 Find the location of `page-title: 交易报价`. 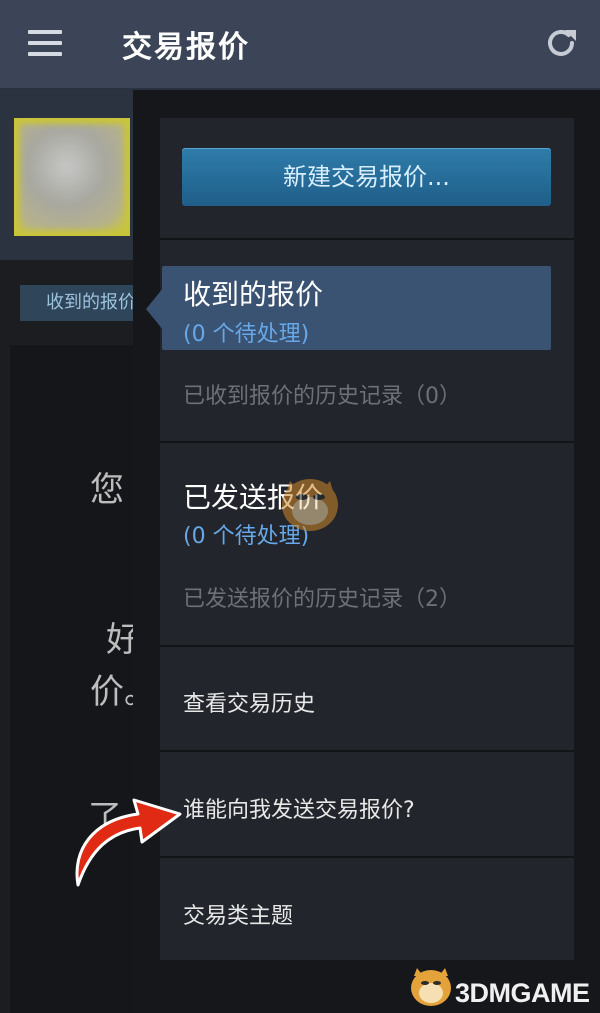

page-title: 交易报价 is located at coordinates (186, 47).